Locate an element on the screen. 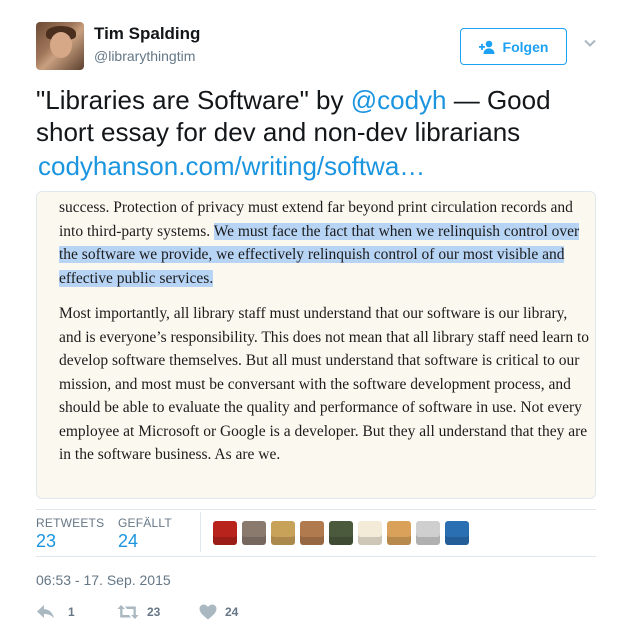  chevron-down-icon is located at coordinates (590, 43).